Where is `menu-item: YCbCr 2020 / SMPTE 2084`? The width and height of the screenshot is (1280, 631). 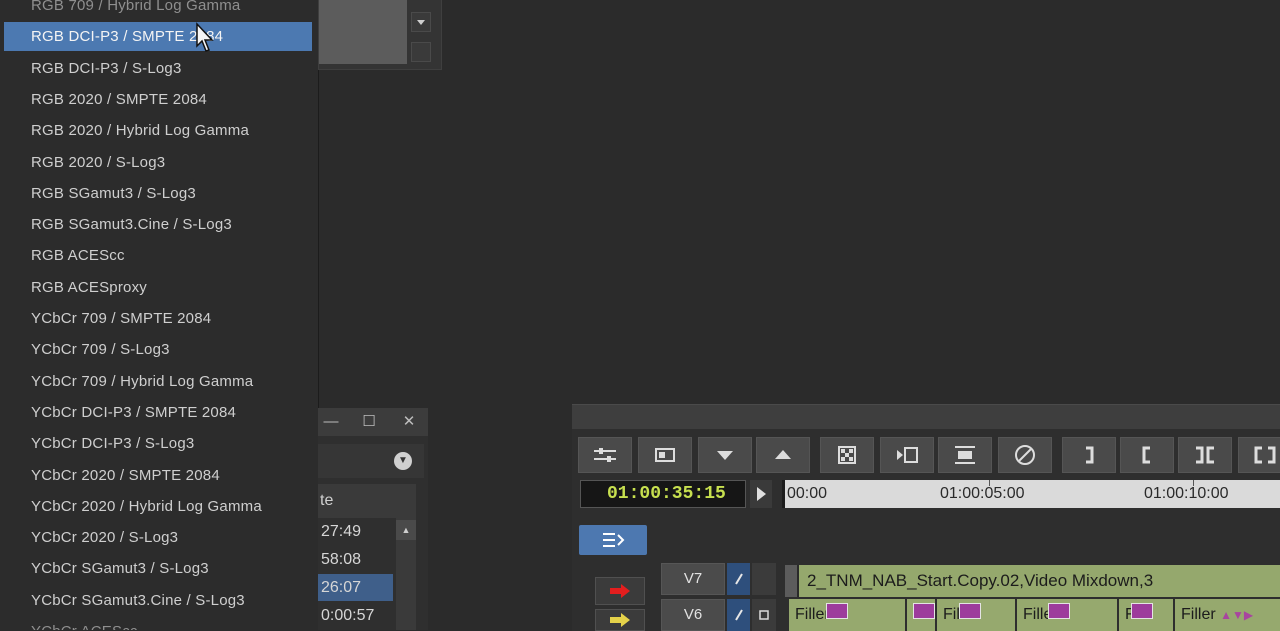 menu-item: YCbCr 2020 / SMPTE 2084 is located at coordinates (158, 475).